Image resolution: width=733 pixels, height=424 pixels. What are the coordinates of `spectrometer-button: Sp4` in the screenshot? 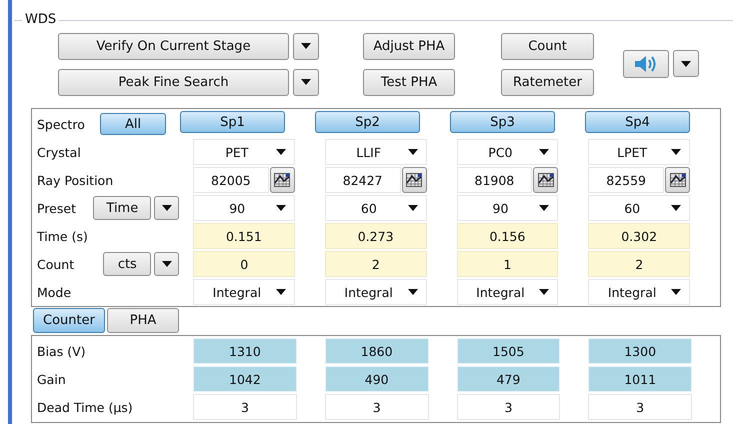 It's located at (637, 122).